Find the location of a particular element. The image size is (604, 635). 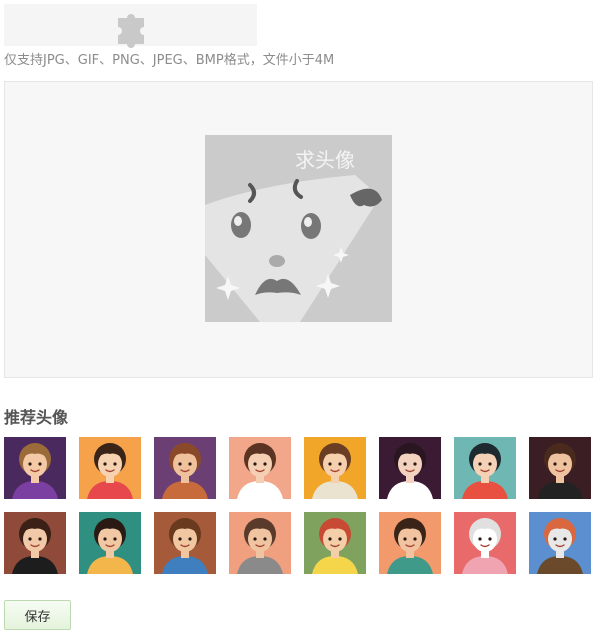

save-button: 保存 is located at coordinates (37, 615).